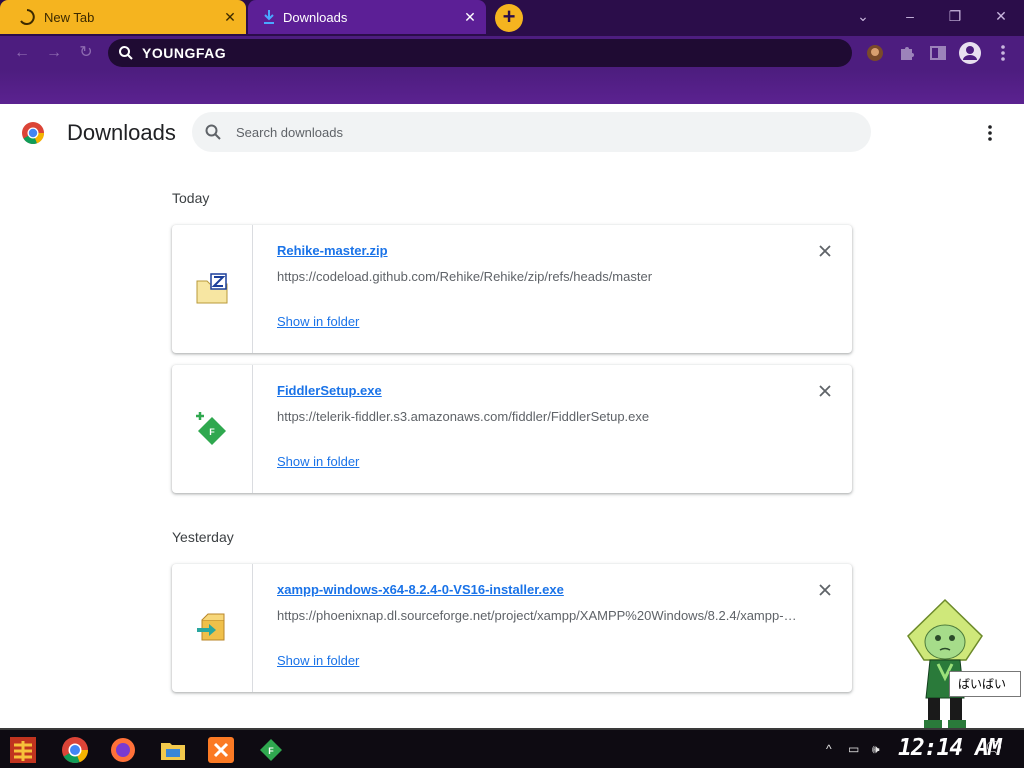 Image resolution: width=1024 pixels, height=768 pixels. Describe the element at coordinates (875, 53) in the screenshot. I see `profile-extension-icon` at that location.